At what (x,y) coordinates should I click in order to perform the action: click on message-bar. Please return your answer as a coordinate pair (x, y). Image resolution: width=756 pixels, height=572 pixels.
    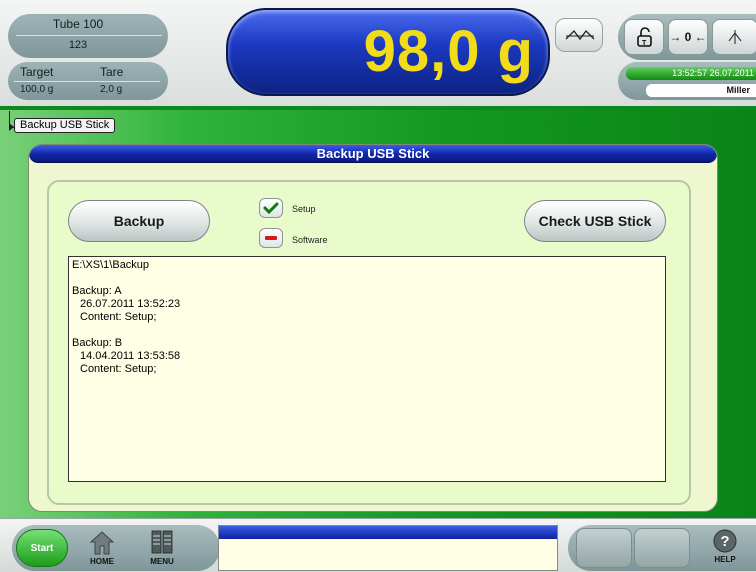
    Looking at the image, I should click on (388, 532).